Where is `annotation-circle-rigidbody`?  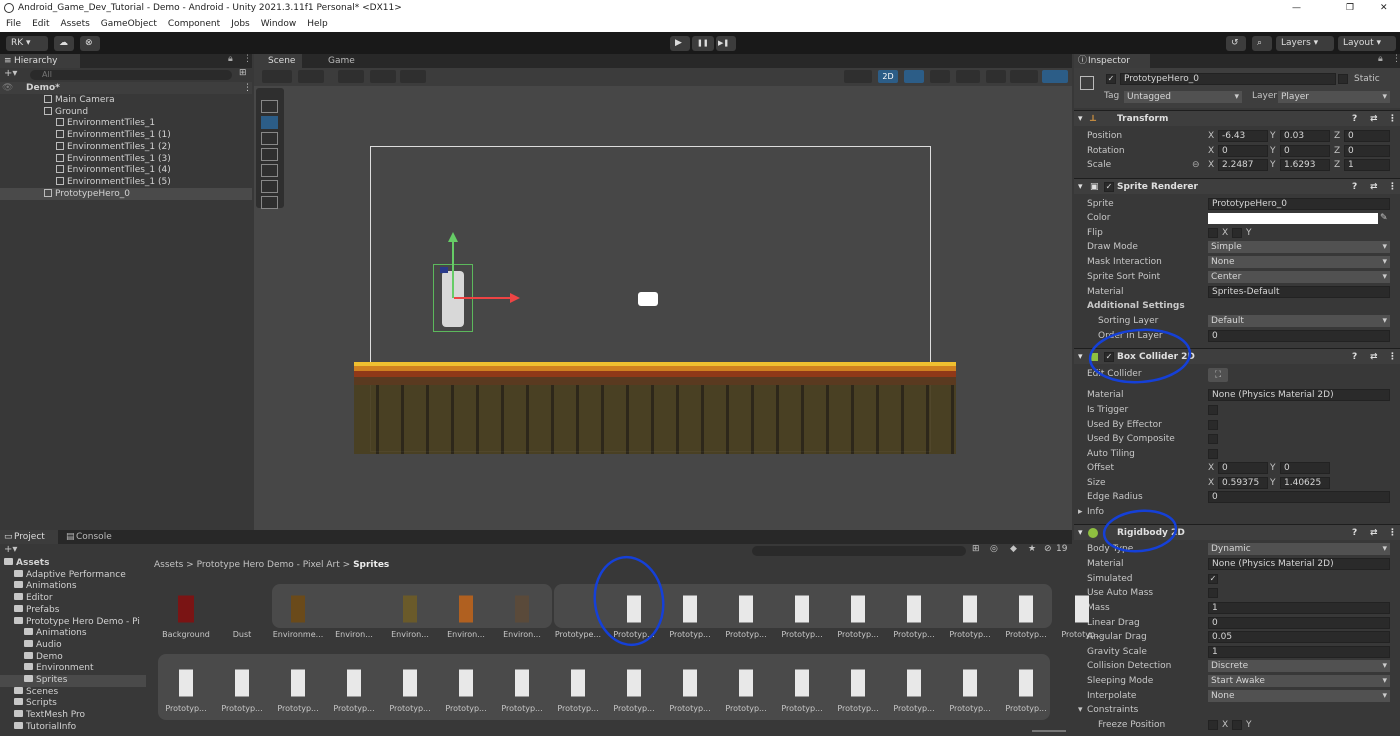 annotation-circle-rigidbody is located at coordinates (1140, 531).